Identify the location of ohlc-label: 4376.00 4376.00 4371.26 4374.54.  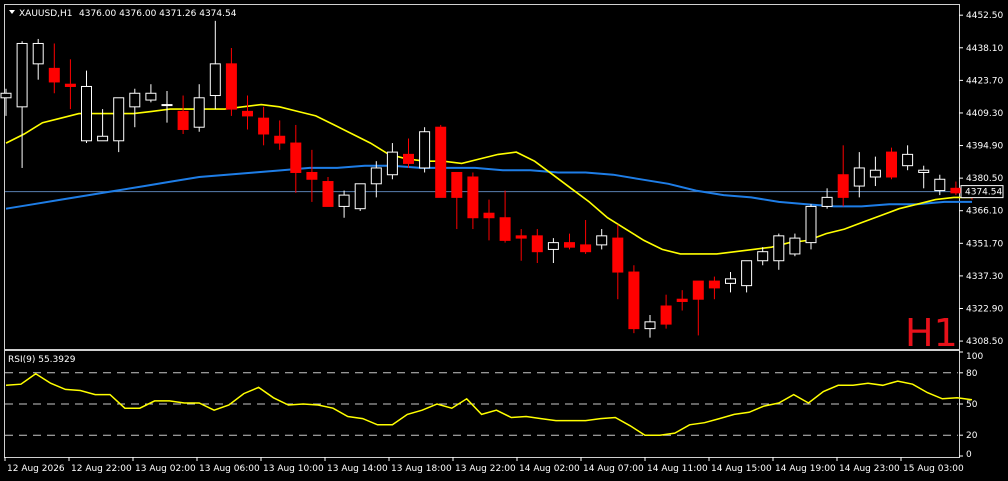
(158, 14).